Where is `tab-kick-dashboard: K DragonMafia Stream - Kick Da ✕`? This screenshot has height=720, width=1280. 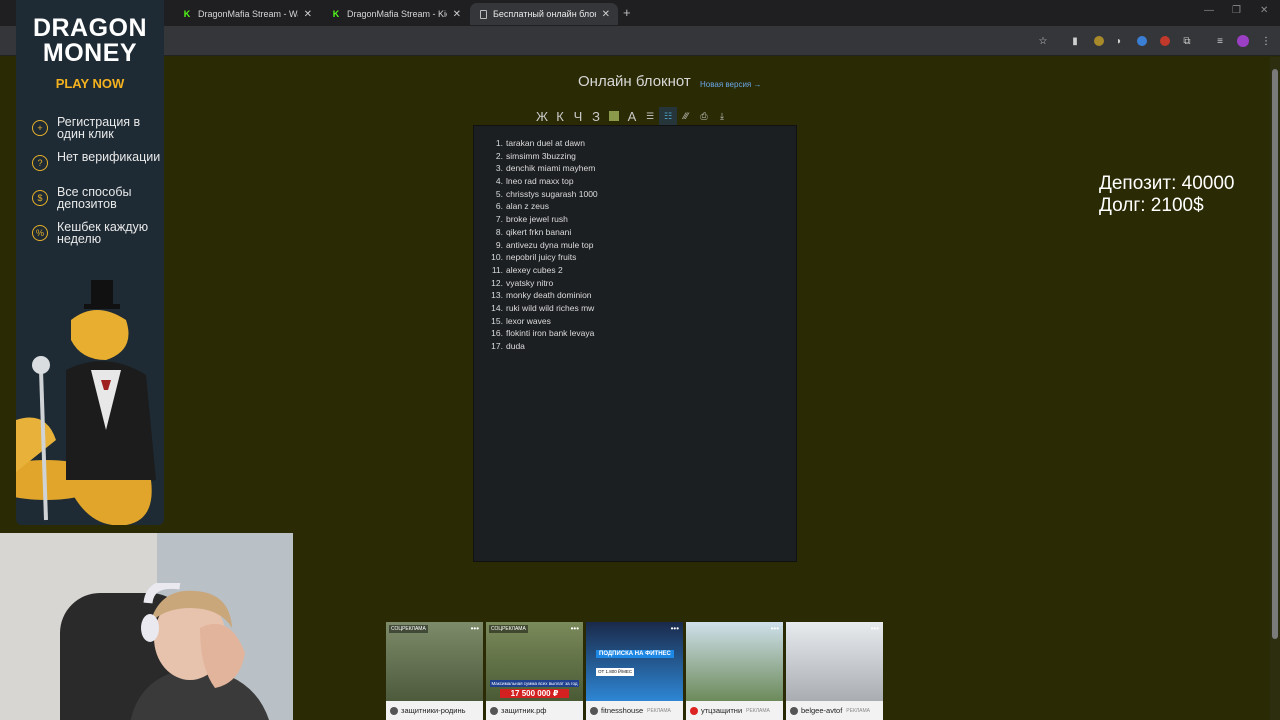 tab-kick-dashboard: K DragonMafia Stream - Kick Da ✕ is located at coordinates (395, 14).